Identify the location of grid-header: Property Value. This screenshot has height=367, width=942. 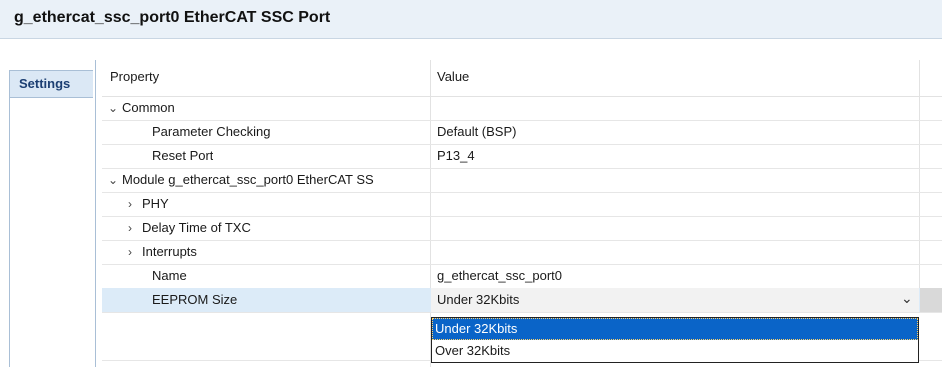
(522, 78).